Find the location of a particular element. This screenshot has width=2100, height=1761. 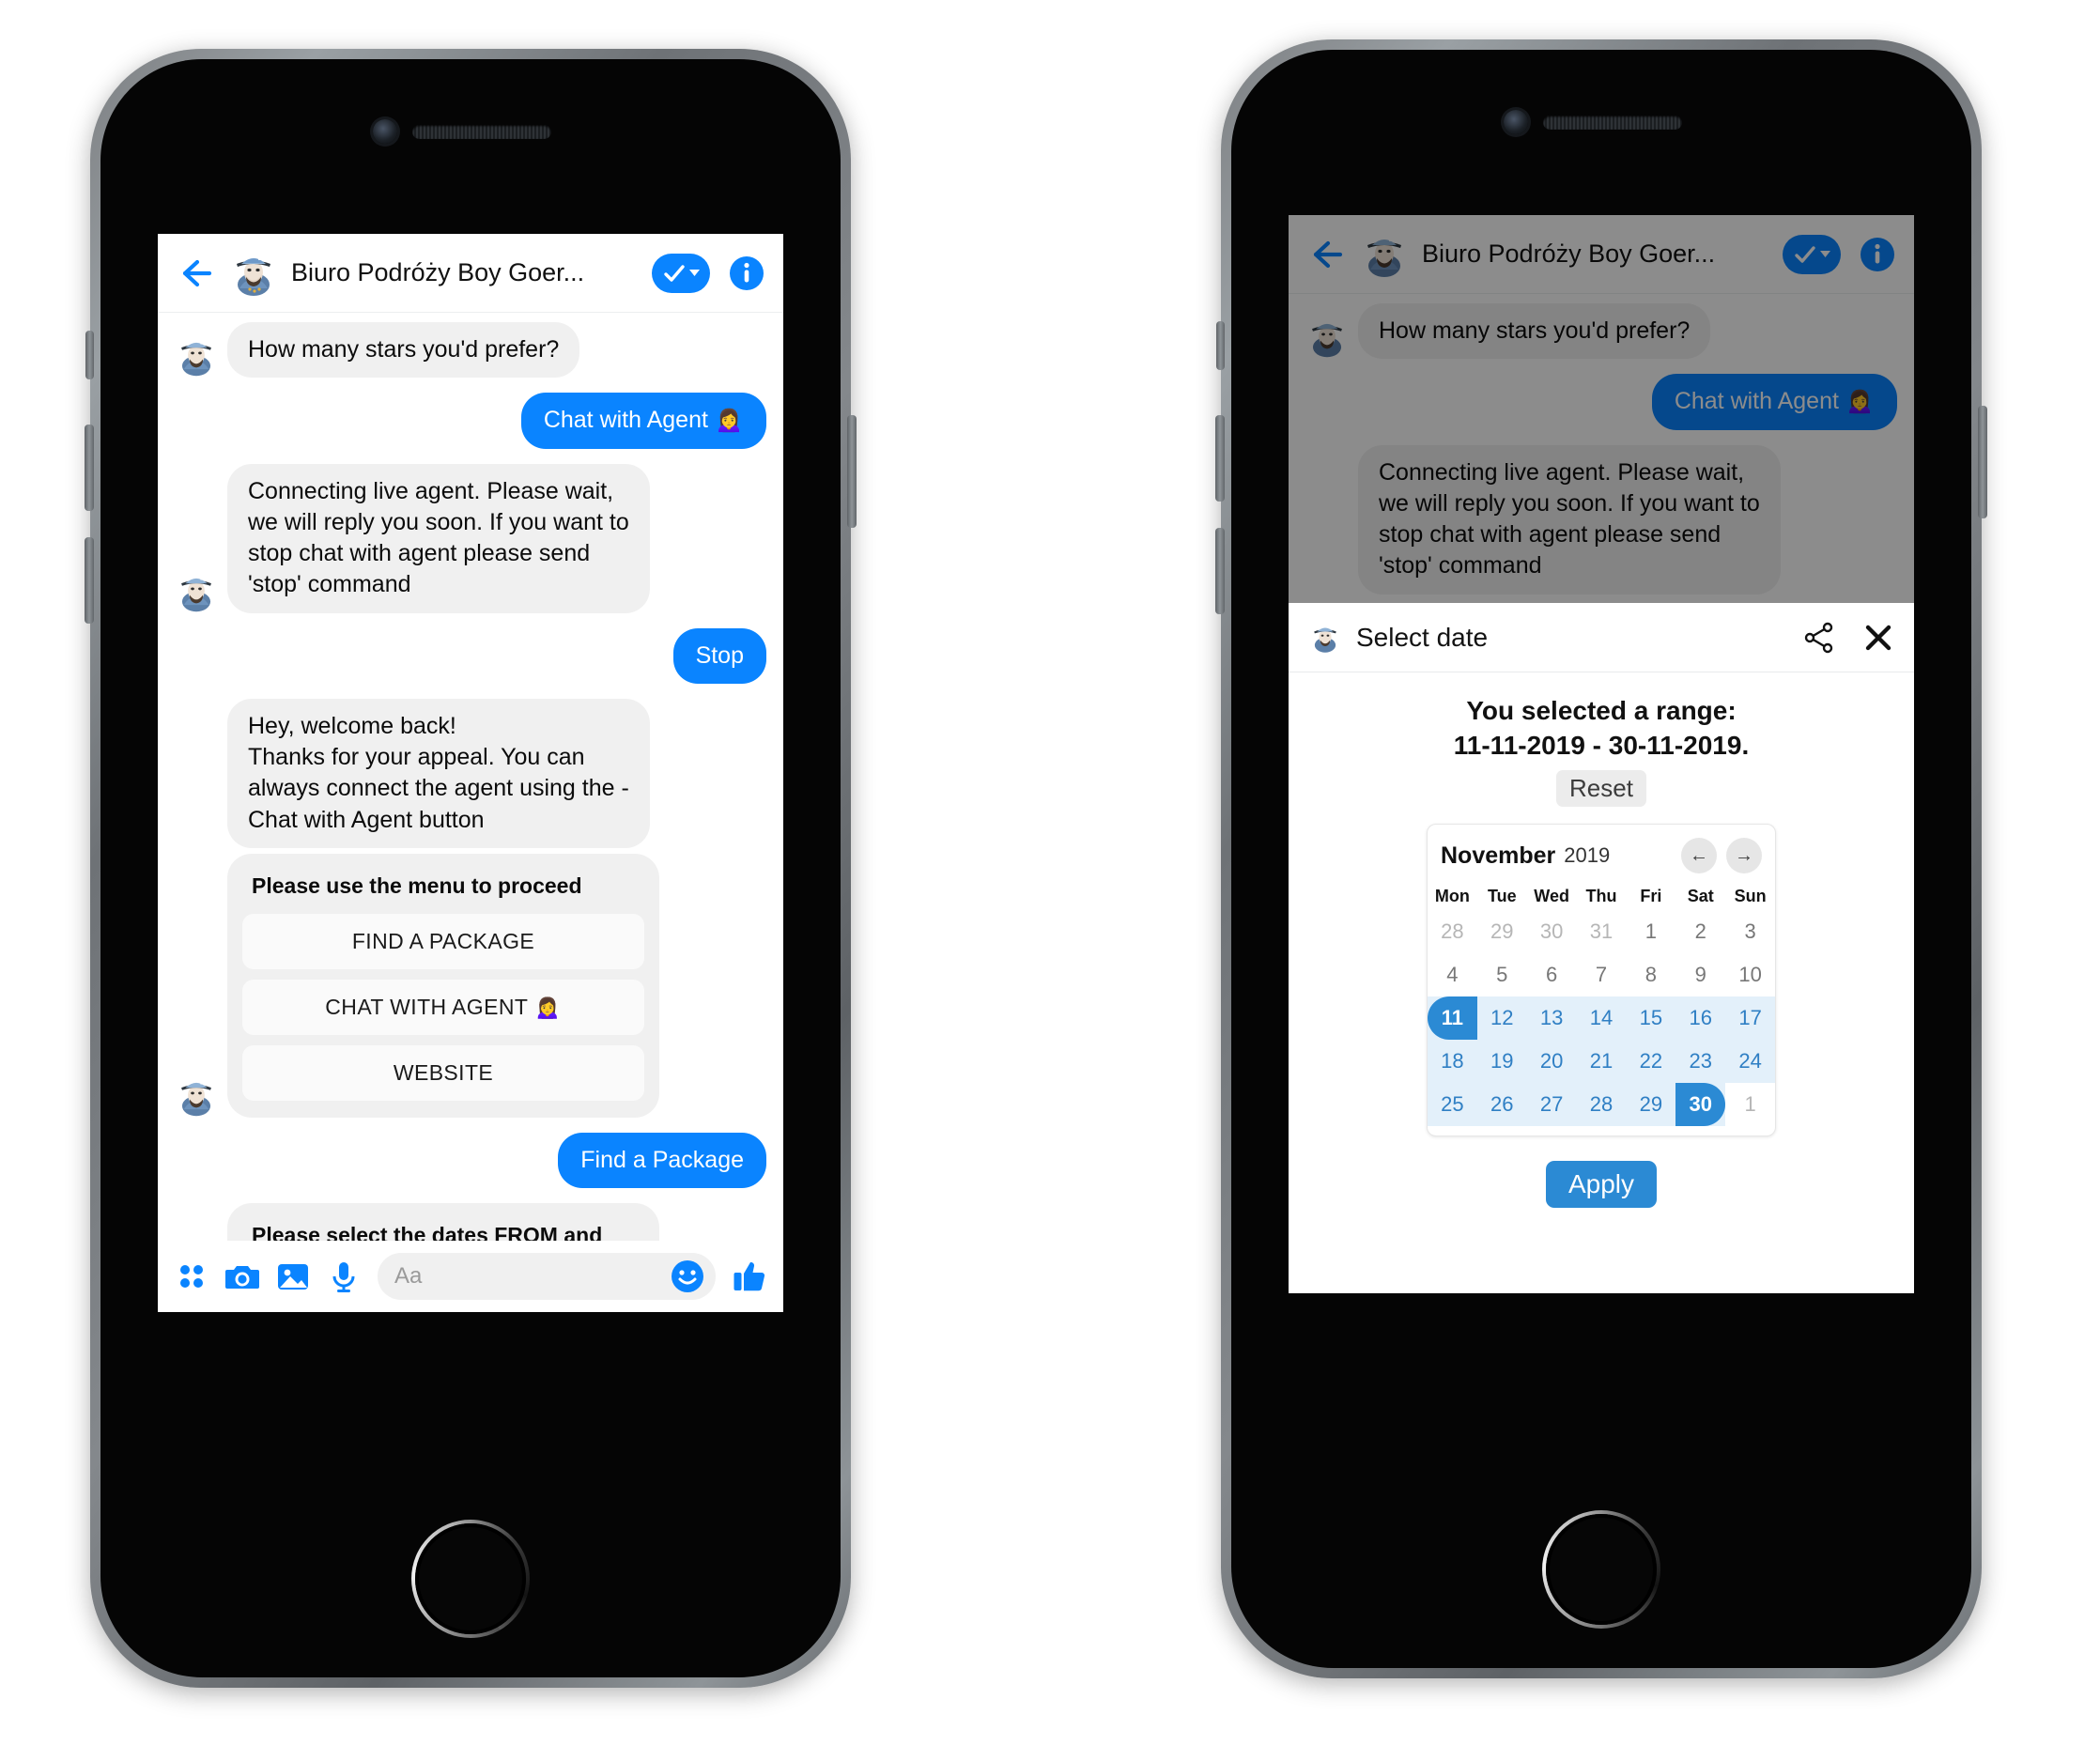

apply-button: Apply is located at coordinates (1602, 1185).